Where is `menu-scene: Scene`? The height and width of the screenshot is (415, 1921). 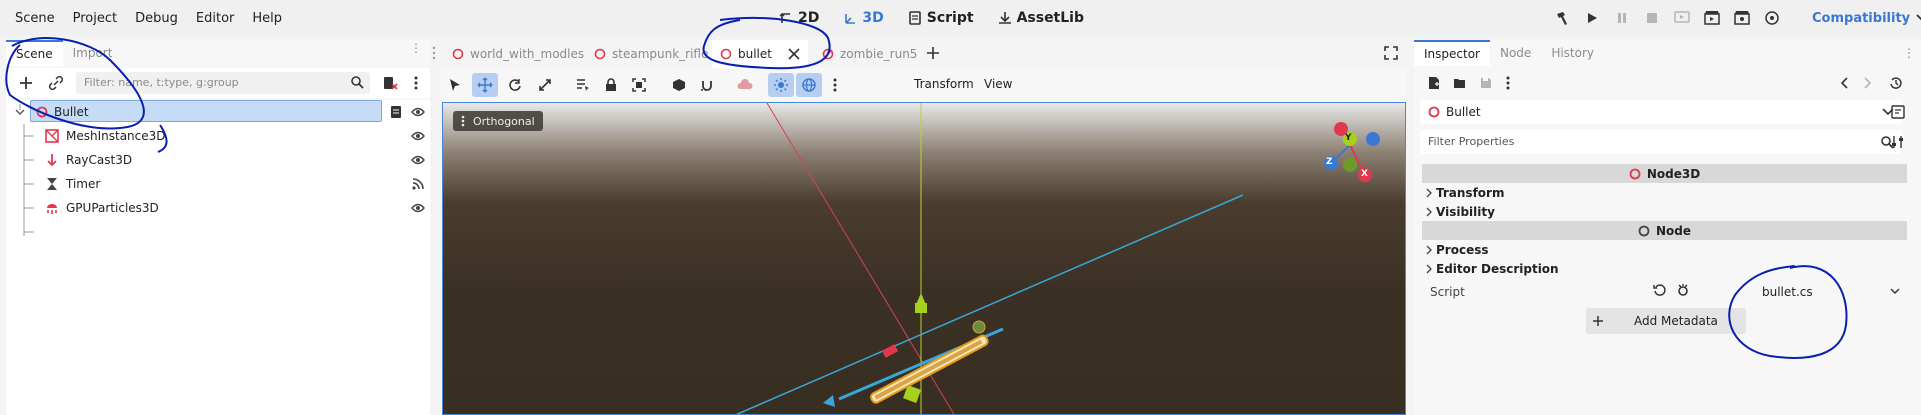 menu-scene: Scene is located at coordinates (35, 18).